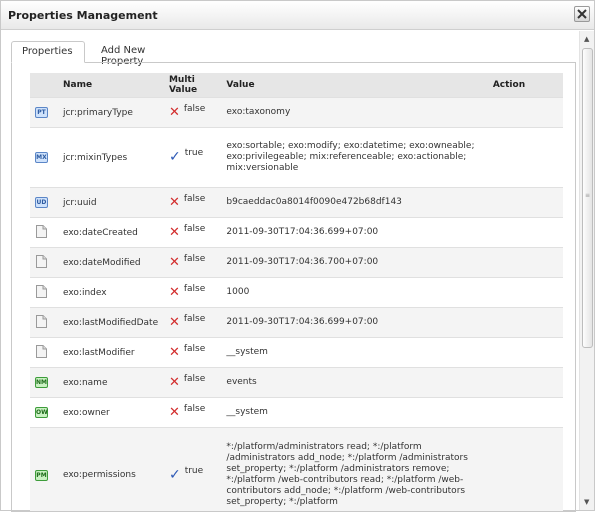 This screenshot has width=595, height=512. Describe the element at coordinates (109, 85) in the screenshot. I see `header-name: Name` at that location.